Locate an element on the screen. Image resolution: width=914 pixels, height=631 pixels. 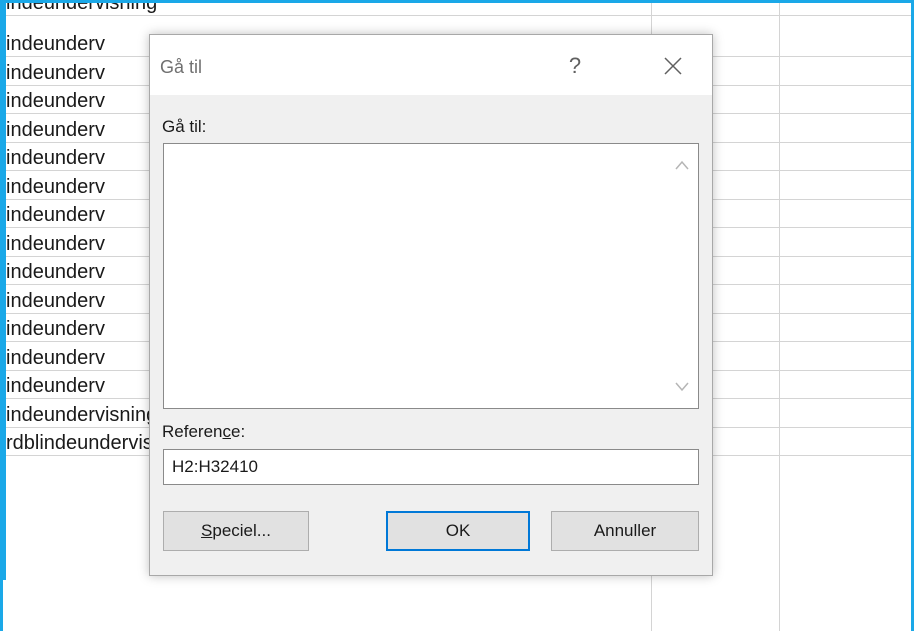
reference-label: Reference: is located at coordinates (203, 432).